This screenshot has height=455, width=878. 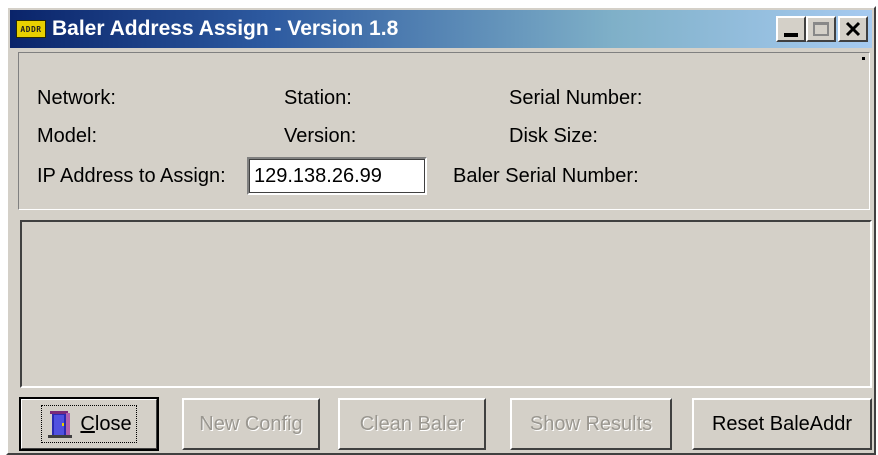 What do you see at coordinates (225, 28) in the screenshot?
I see `window-title: Baler Address Assign - Version 1.8` at bounding box center [225, 28].